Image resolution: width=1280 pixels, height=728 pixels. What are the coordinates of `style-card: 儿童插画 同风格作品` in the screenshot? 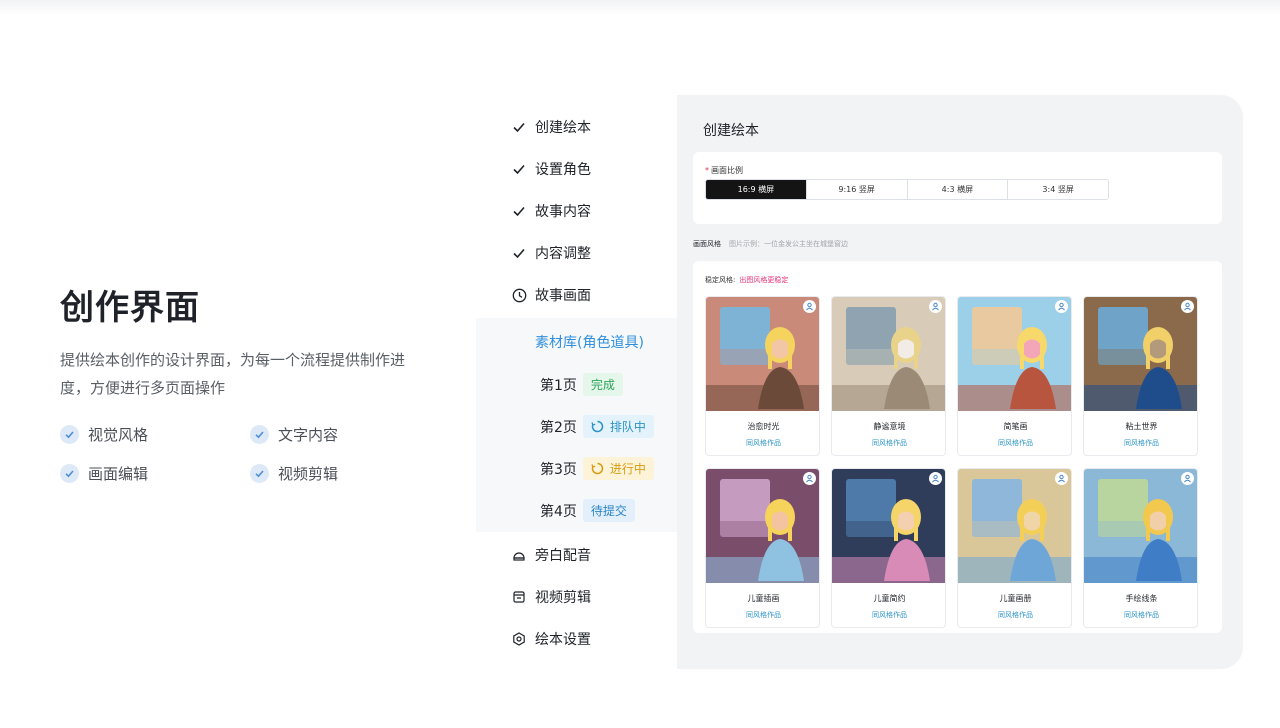 It's located at (762, 548).